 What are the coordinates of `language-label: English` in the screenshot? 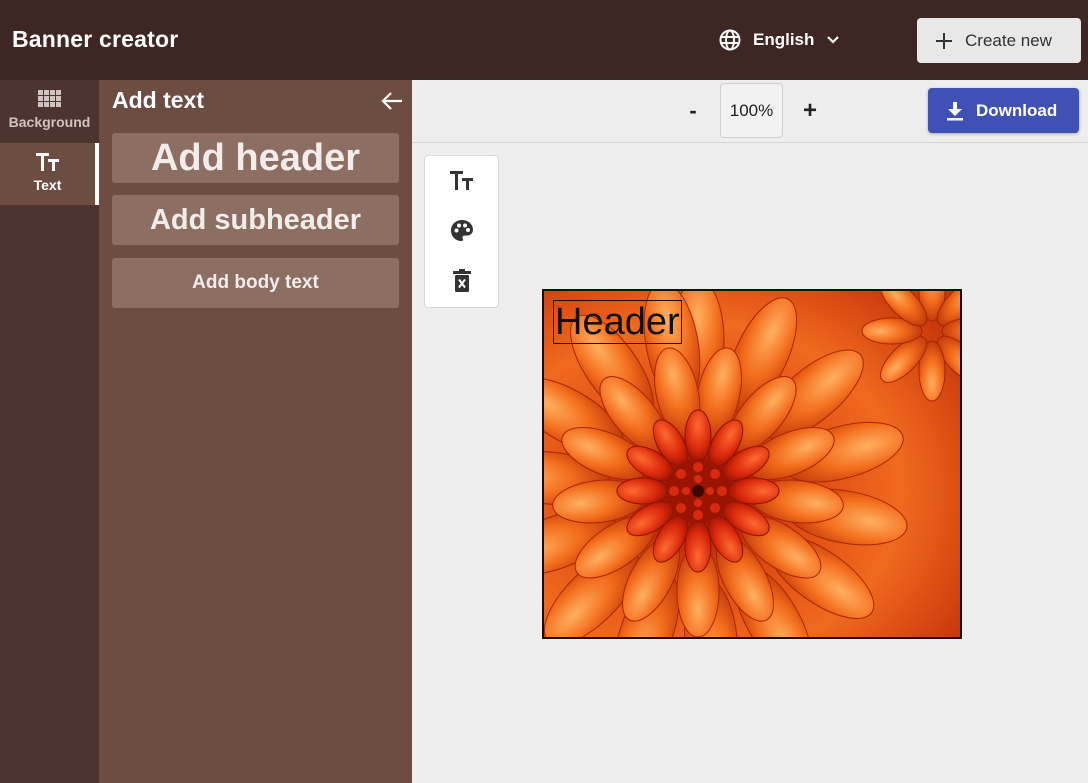 It's located at (784, 39).